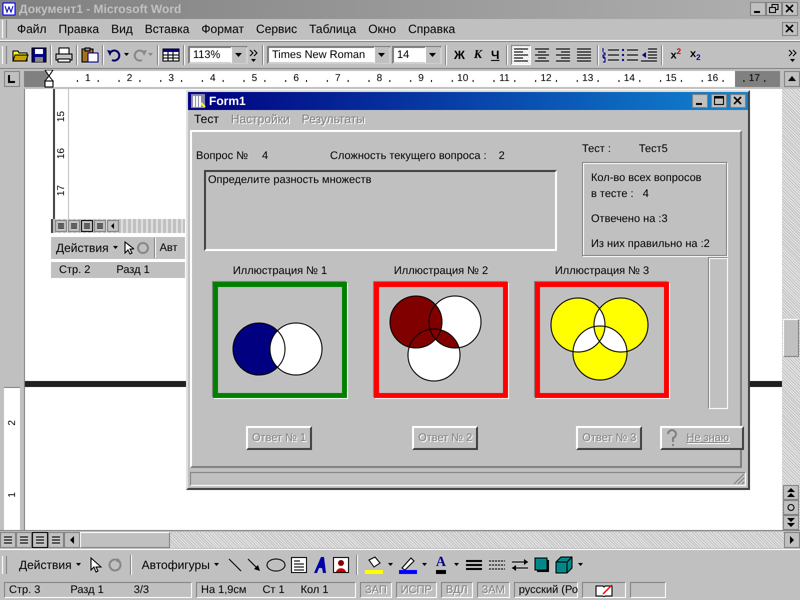 This screenshot has width=800, height=600. Describe the element at coordinates (122, 29) in the screenshot. I see `menu-item: Вид` at that location.